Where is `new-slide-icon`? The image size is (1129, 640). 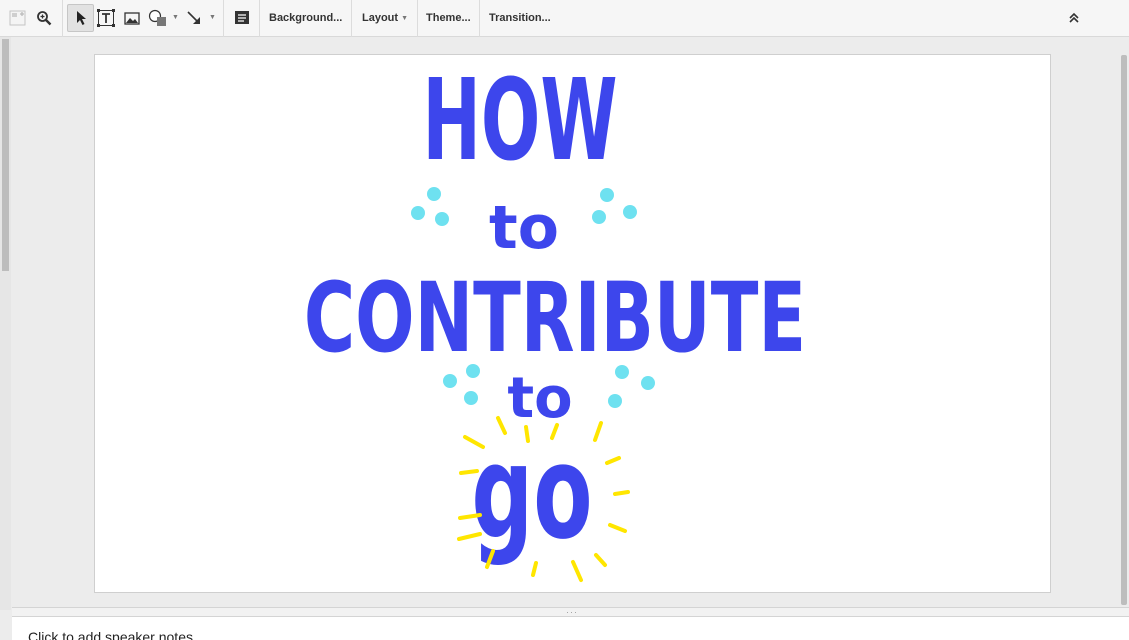 new-slide-icon is located at coordinates (17, 18).